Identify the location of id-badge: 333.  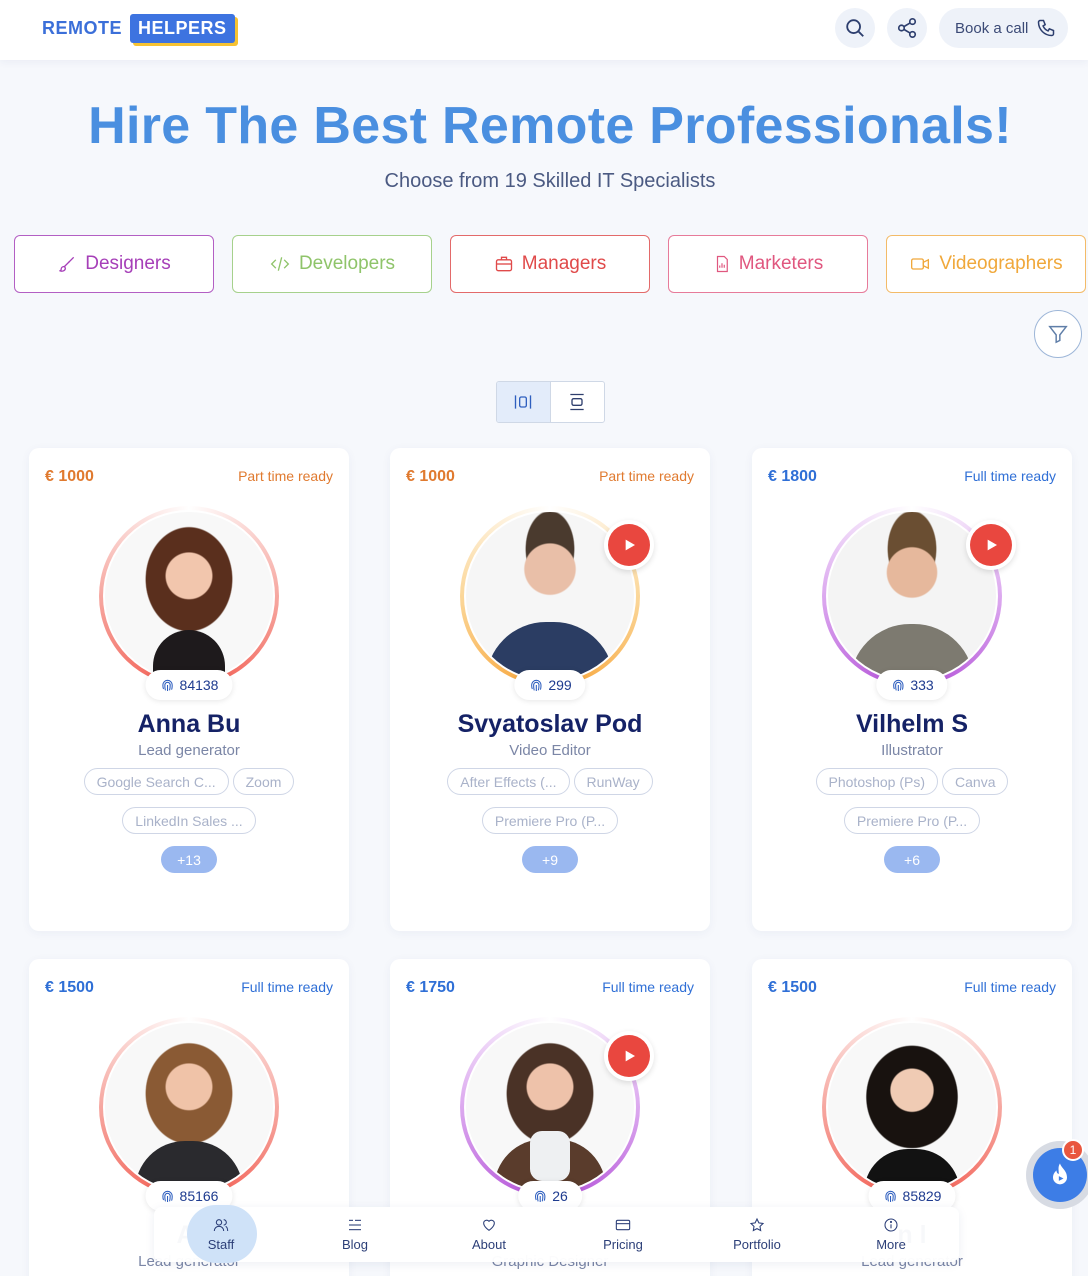
(912, 685).